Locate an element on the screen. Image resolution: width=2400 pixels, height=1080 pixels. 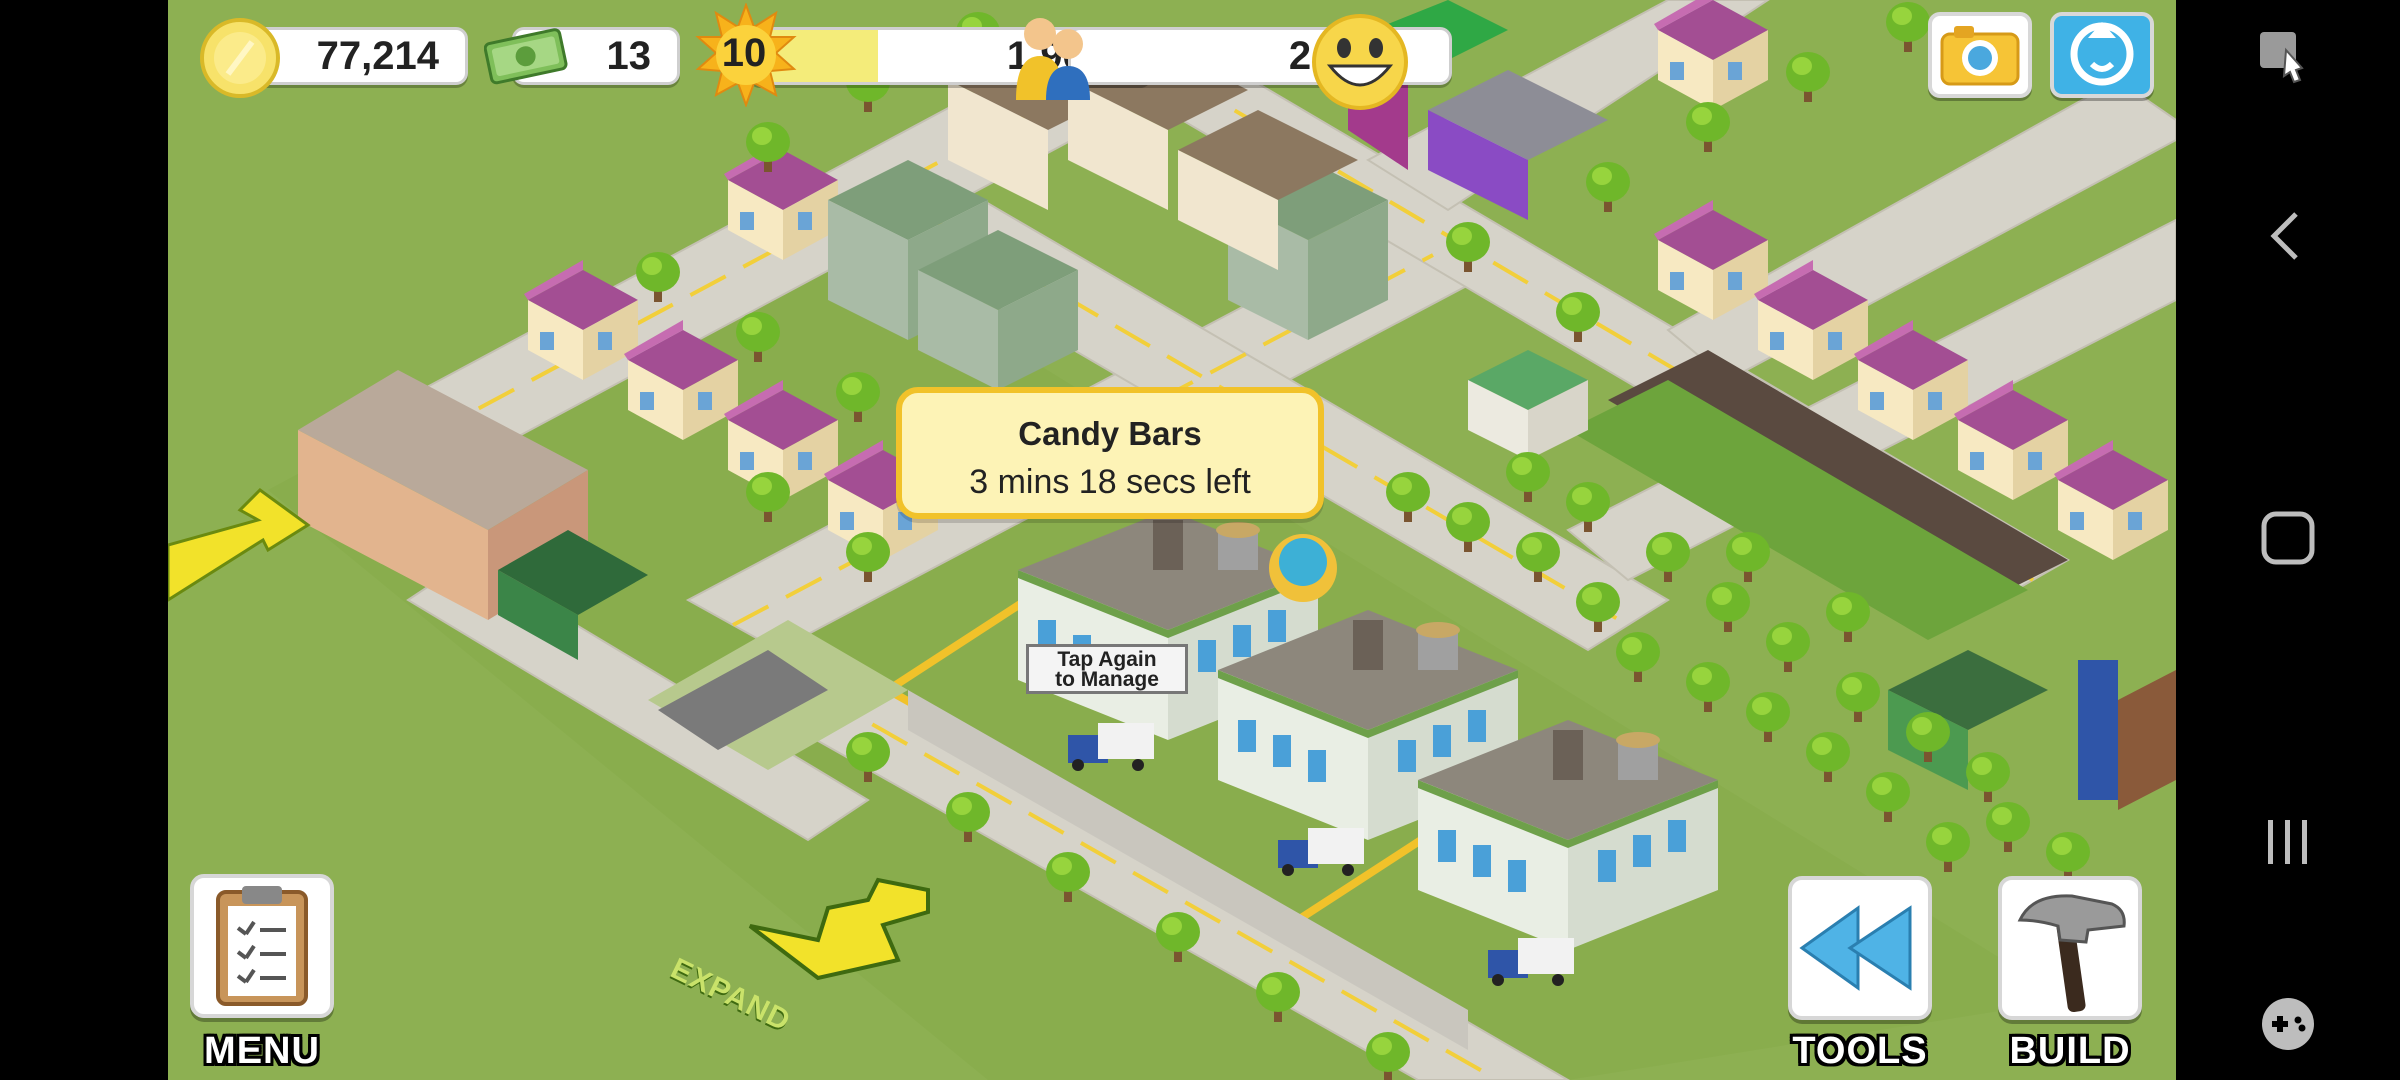
share-button is located at coordinates (2102, 55).